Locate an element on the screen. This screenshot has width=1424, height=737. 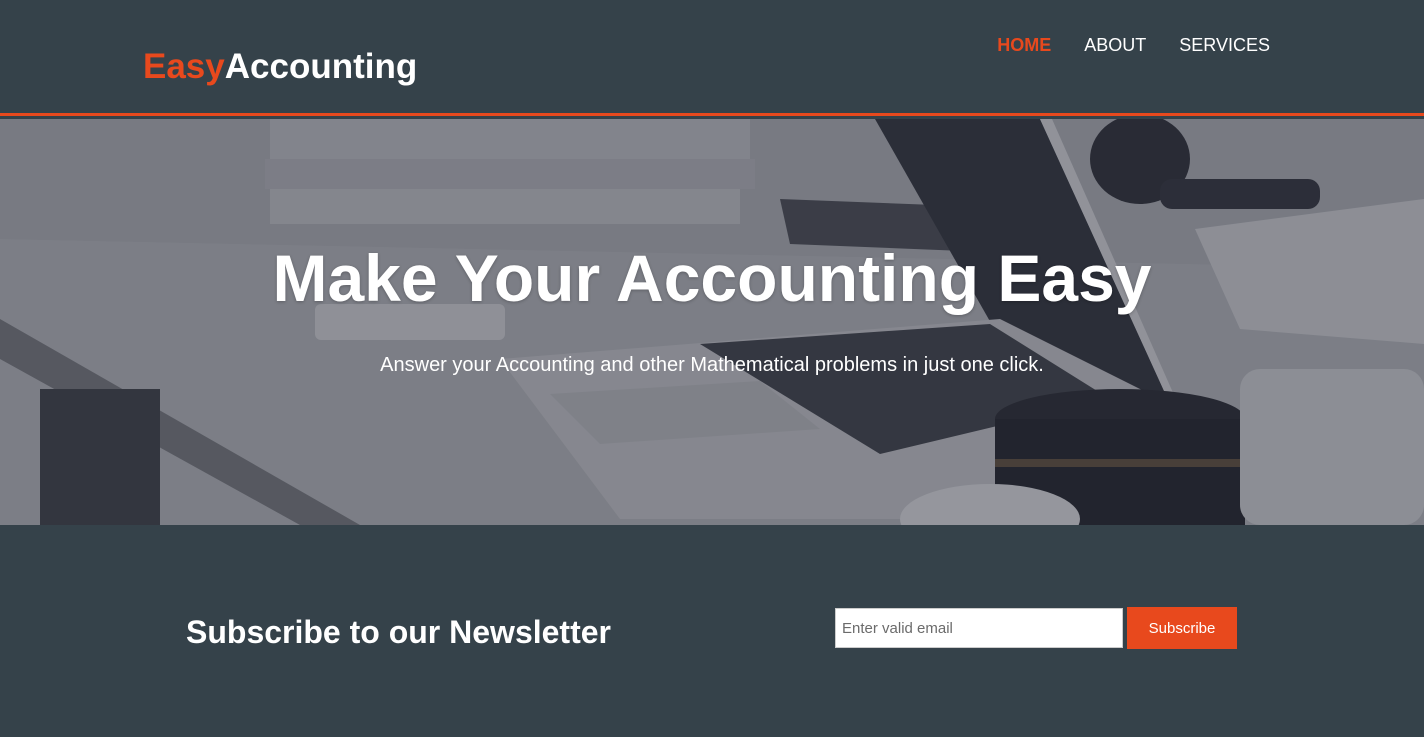
email-input is located at coordinates (979, 628).